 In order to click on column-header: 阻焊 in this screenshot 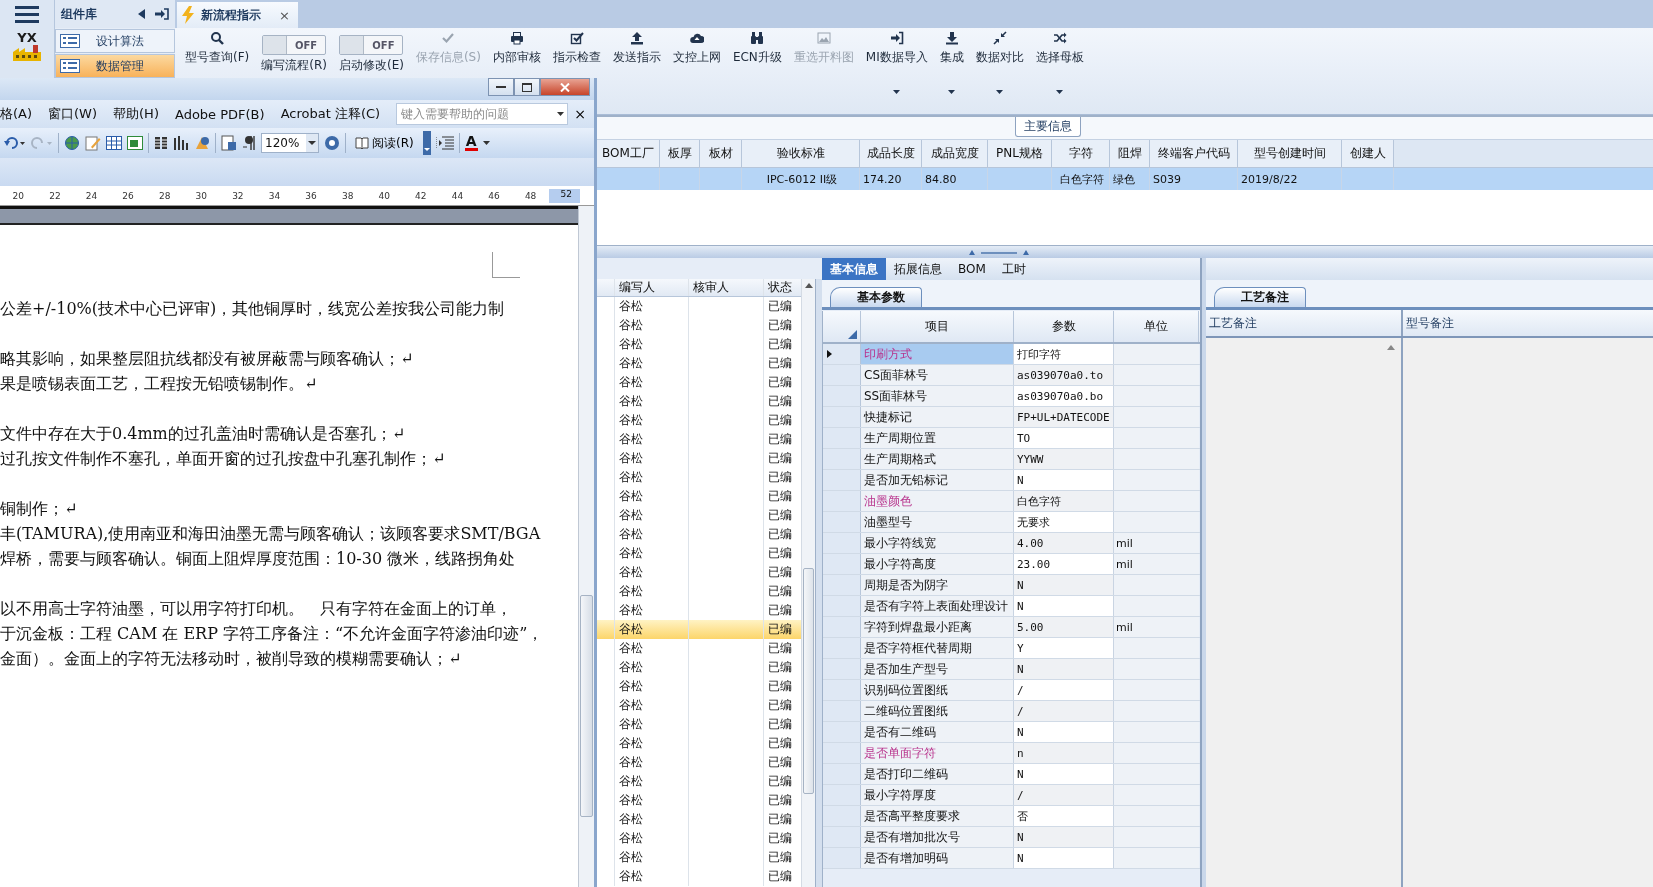, I will do `click(1130, 153)`.